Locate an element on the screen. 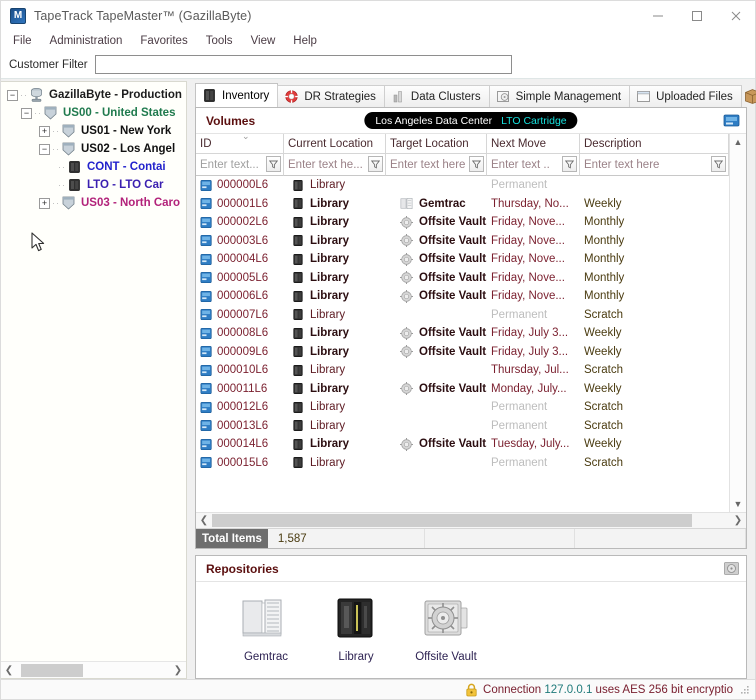 The image size is (756, 700). tab-dr-strategies: DR Strategies is located at coordinates (331, 96).